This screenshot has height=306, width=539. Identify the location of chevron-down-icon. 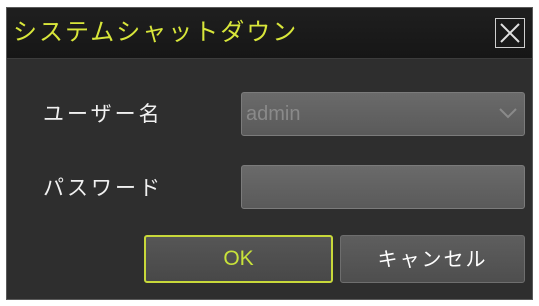
(508, 113).